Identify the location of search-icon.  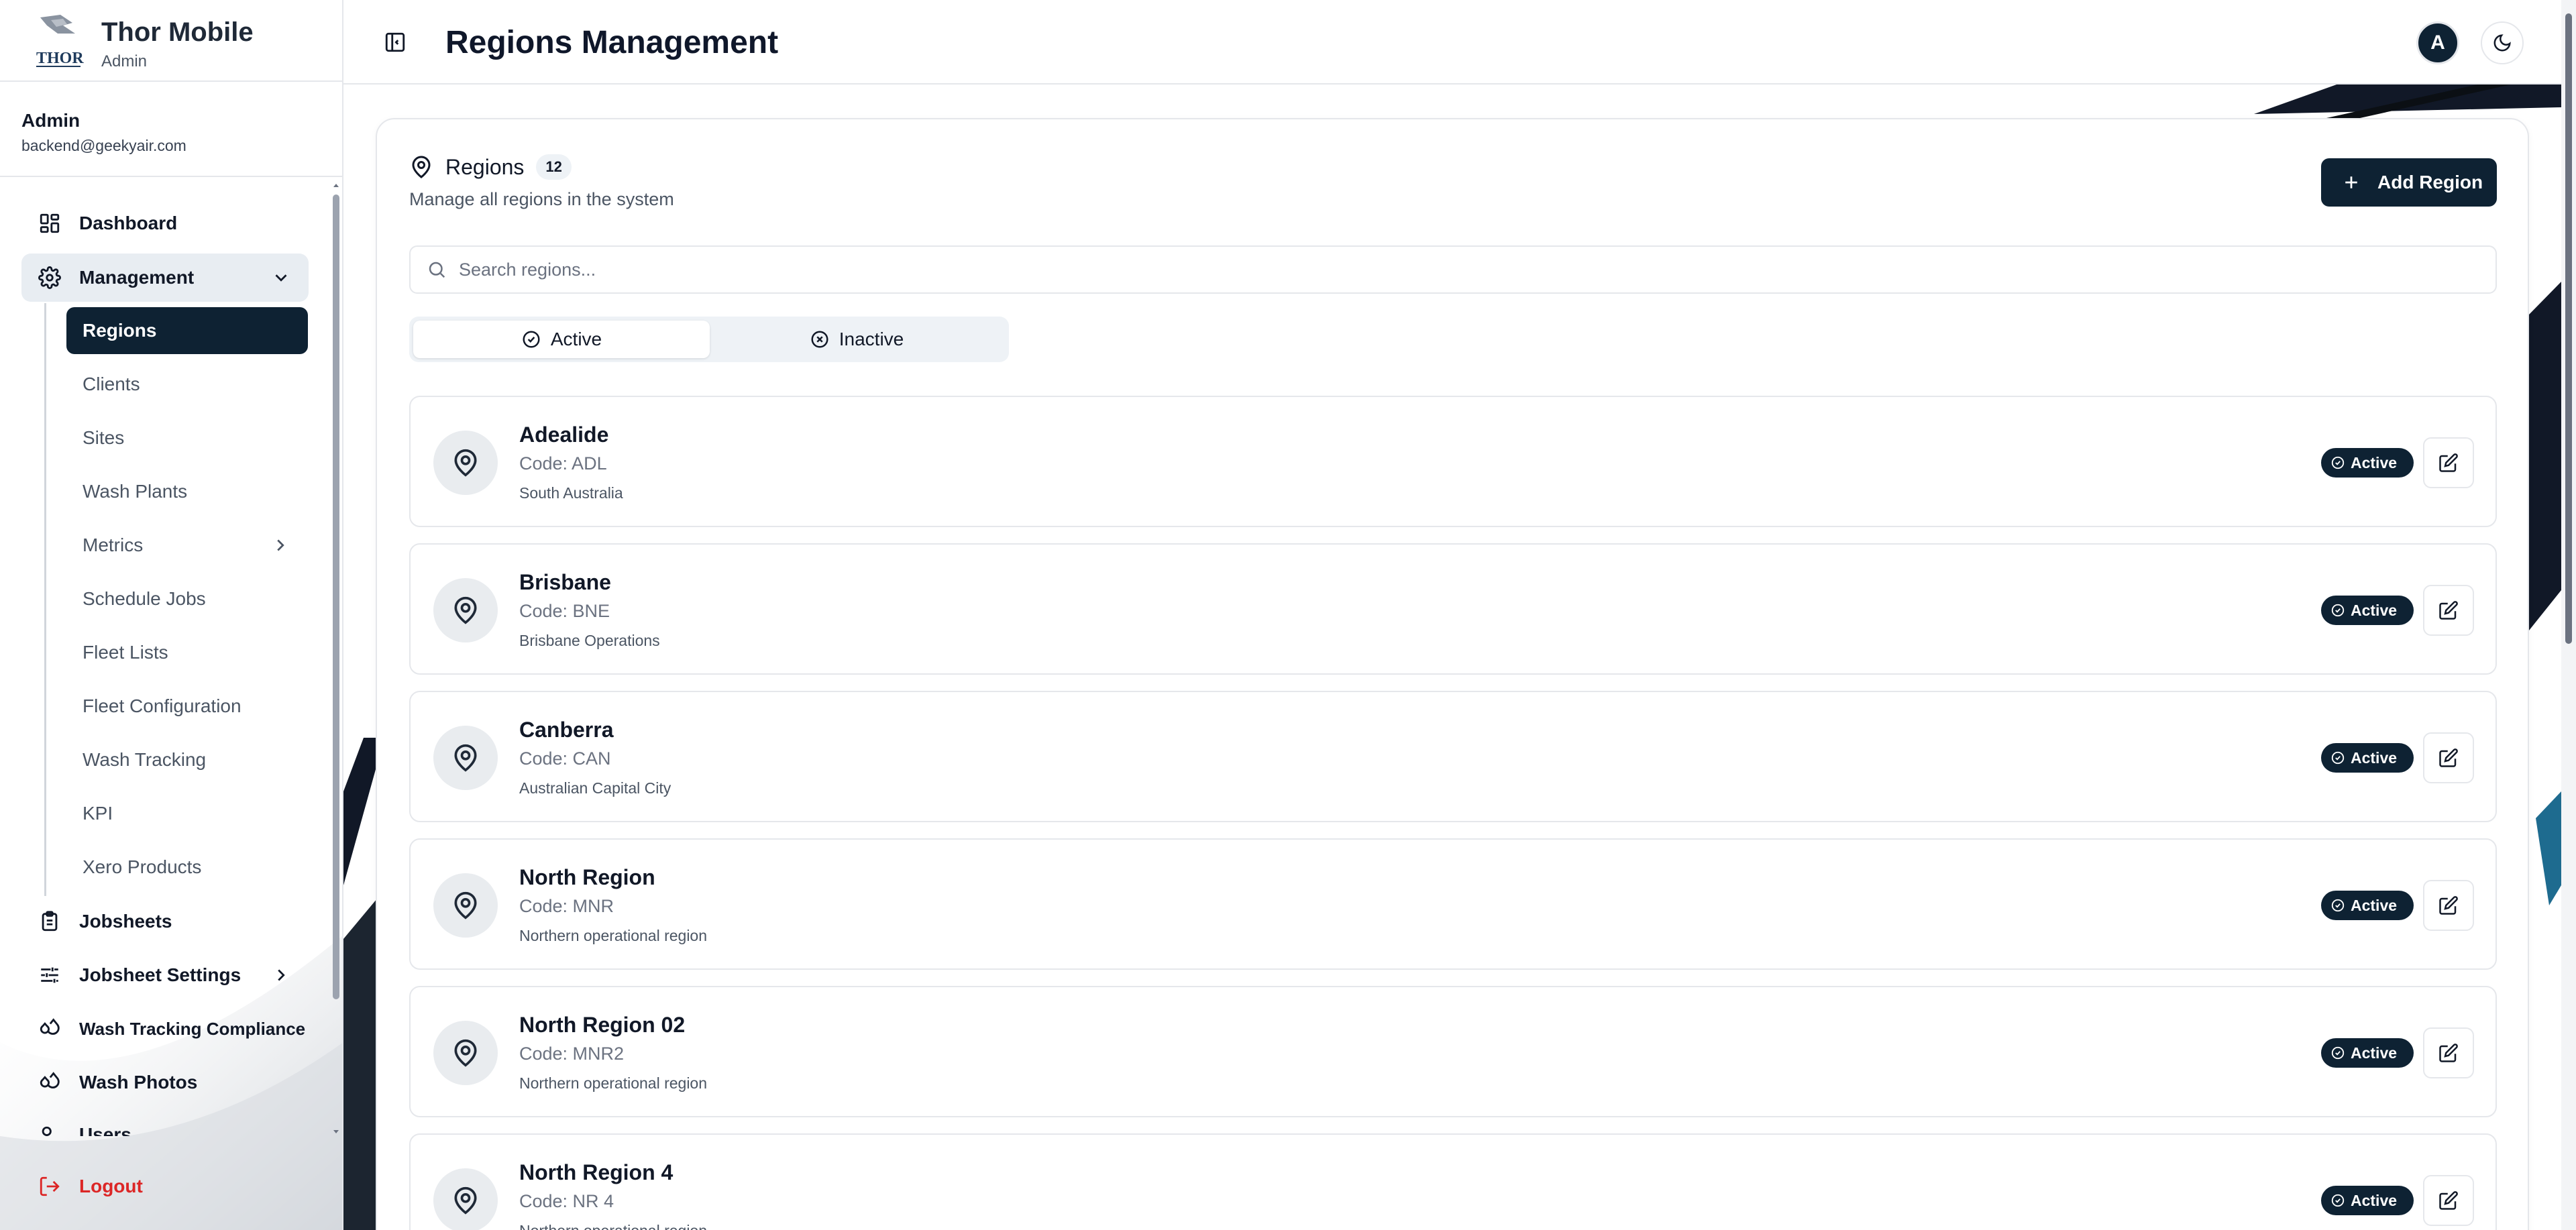
(437, 270).